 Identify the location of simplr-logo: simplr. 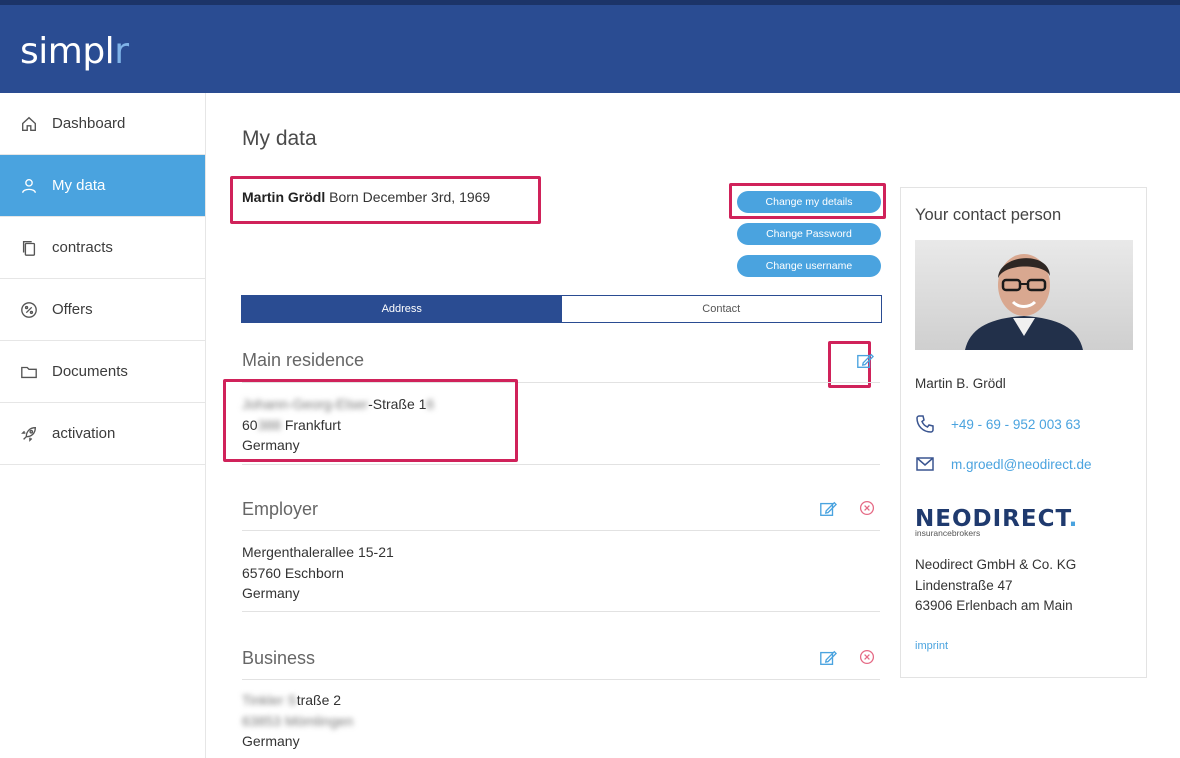
(74, 51).